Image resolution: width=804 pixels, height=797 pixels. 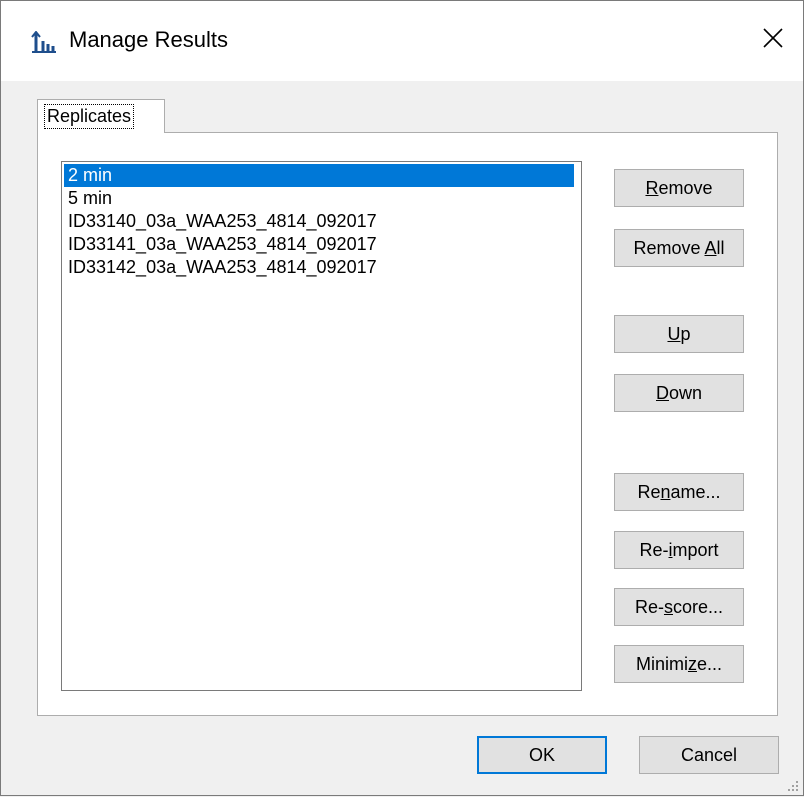 I want to click on ok-button: OK, so click(x=542, y=755).